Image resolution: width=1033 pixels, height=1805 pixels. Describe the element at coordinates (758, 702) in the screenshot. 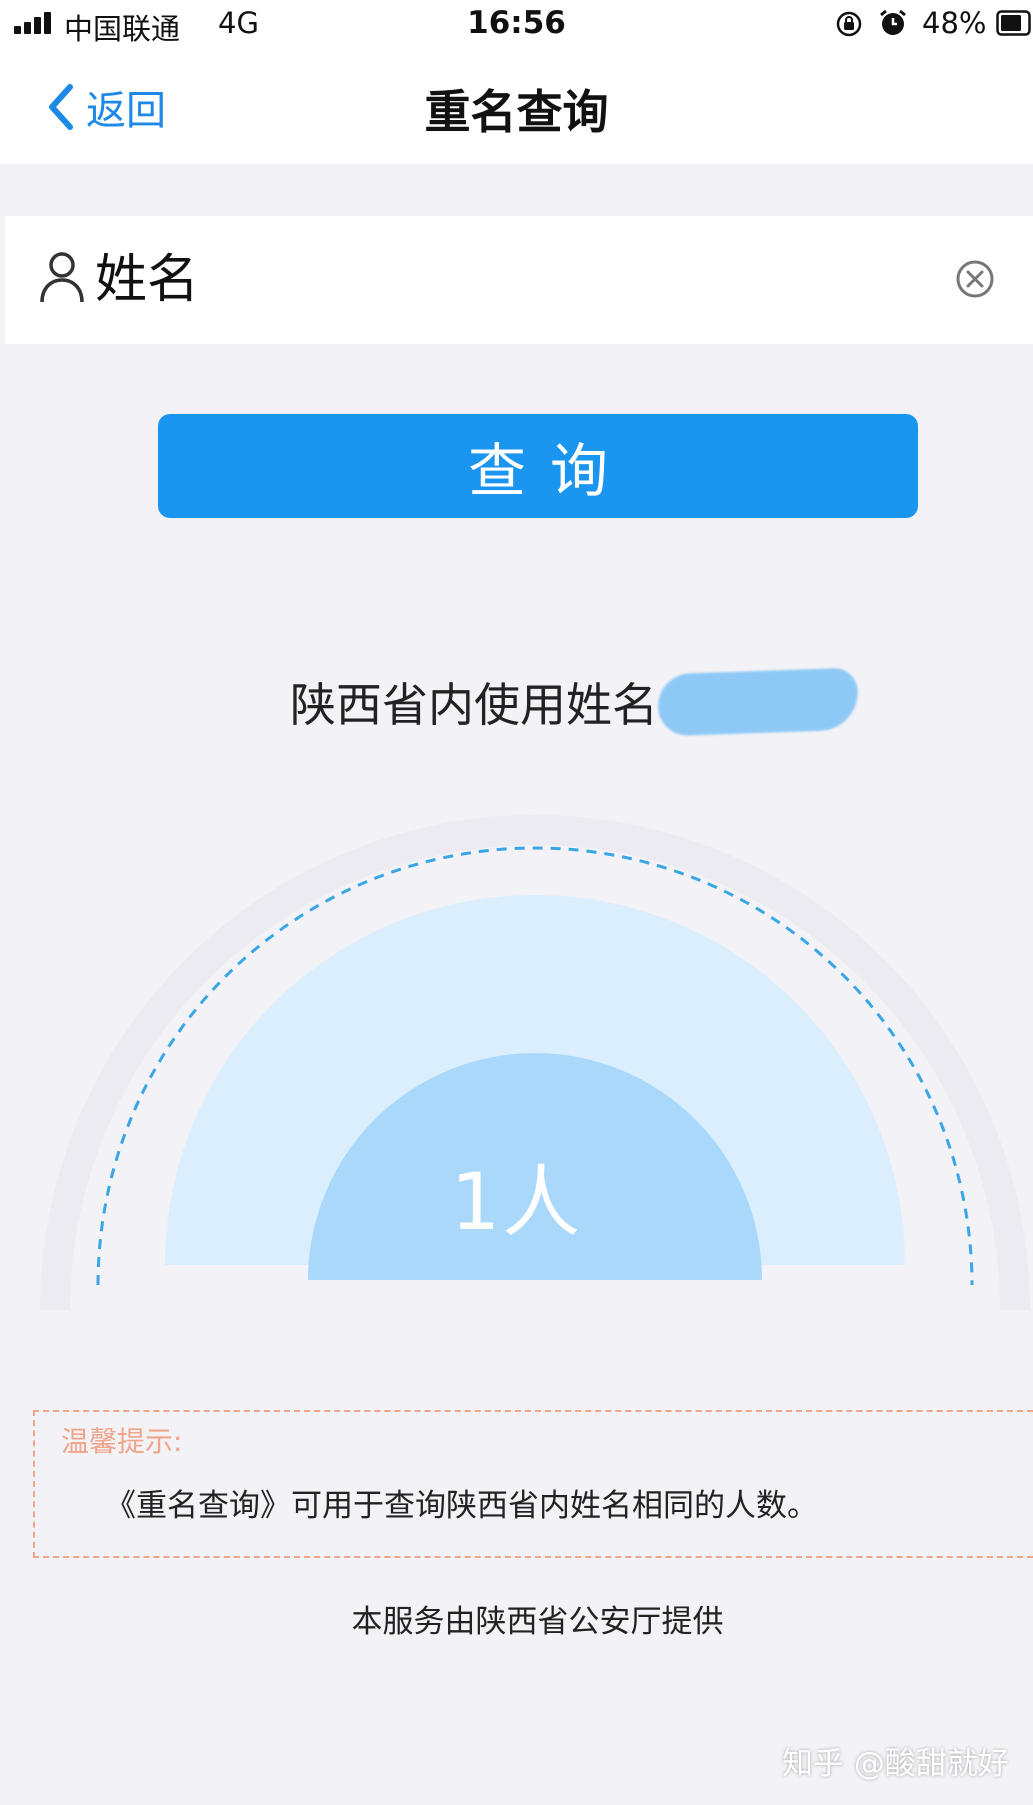

I see `redacted-name` at that location.